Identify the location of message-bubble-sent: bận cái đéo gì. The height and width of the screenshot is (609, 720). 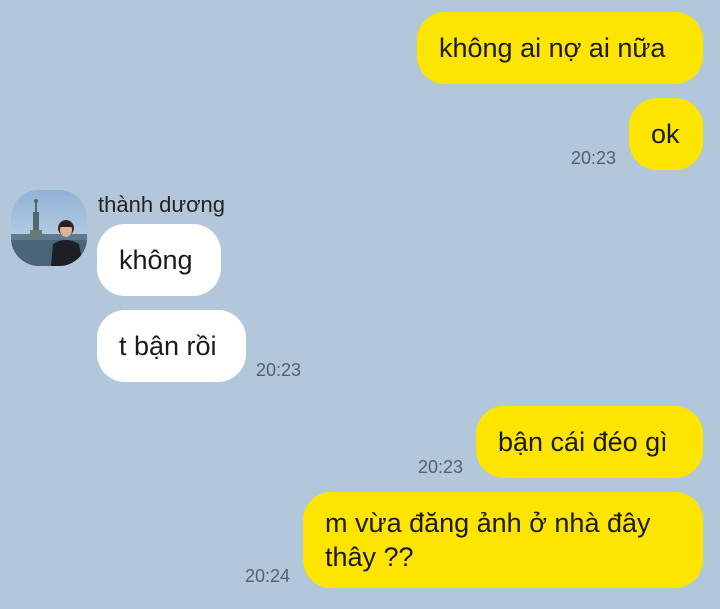
(589, 442).